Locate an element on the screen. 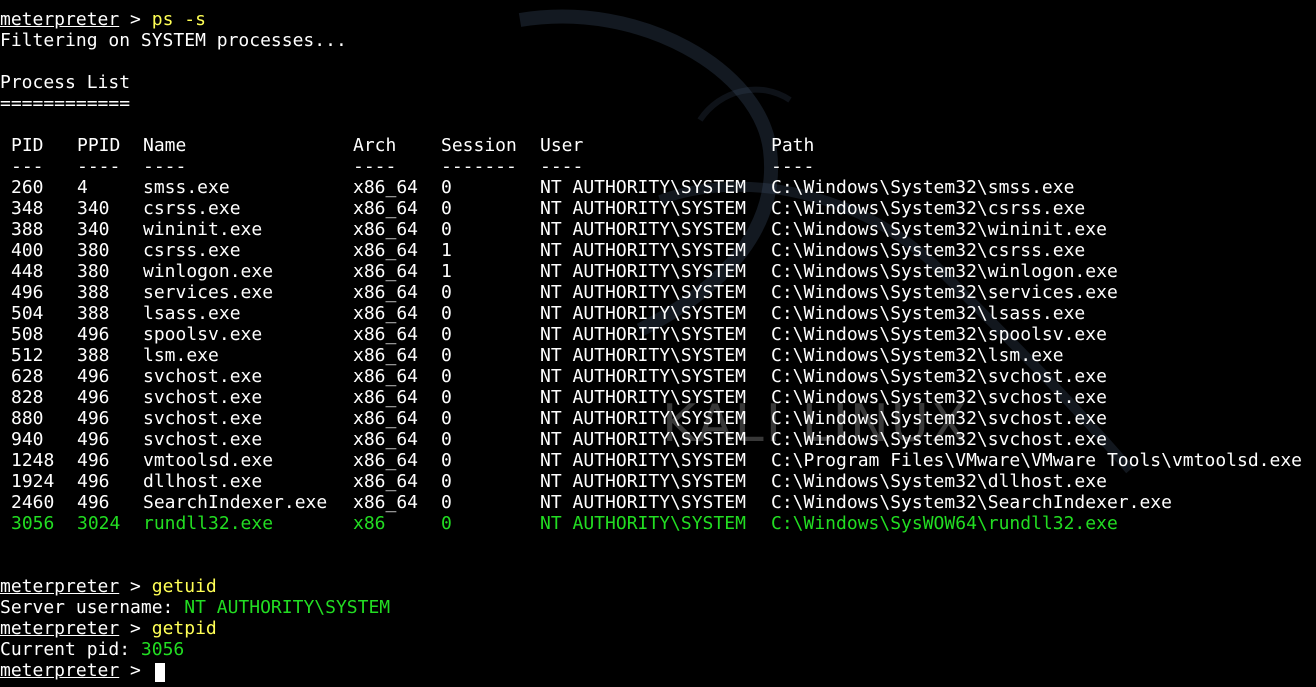 This screenshot has width=1316, height=687. cell-path: C:\Windows\System32\dllhost.exe is located at coordinates (939, 481).